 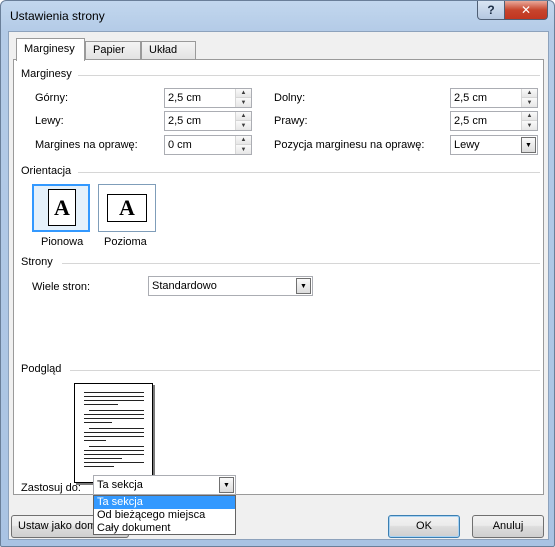 I want to click on ok-button: OK, so click(x=424, y=526).